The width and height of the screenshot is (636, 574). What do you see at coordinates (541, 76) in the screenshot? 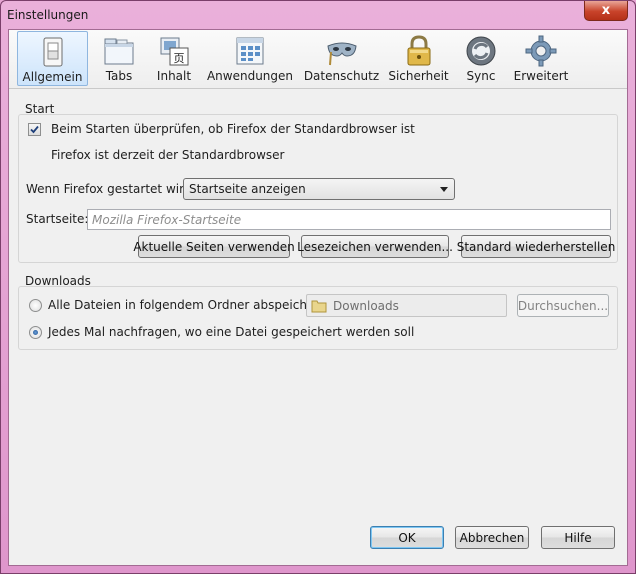
I see `tab-label: Erweitert` at bounding box center [541, 76].